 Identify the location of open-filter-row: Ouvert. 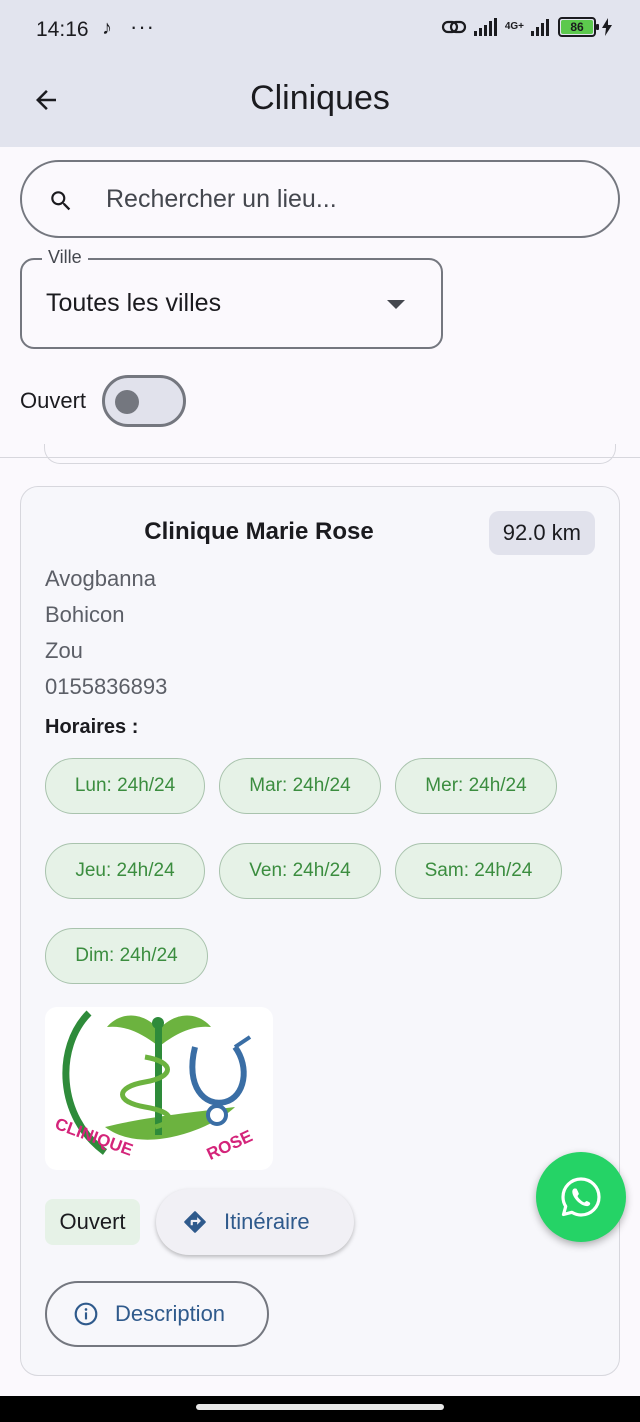
(103, 401).